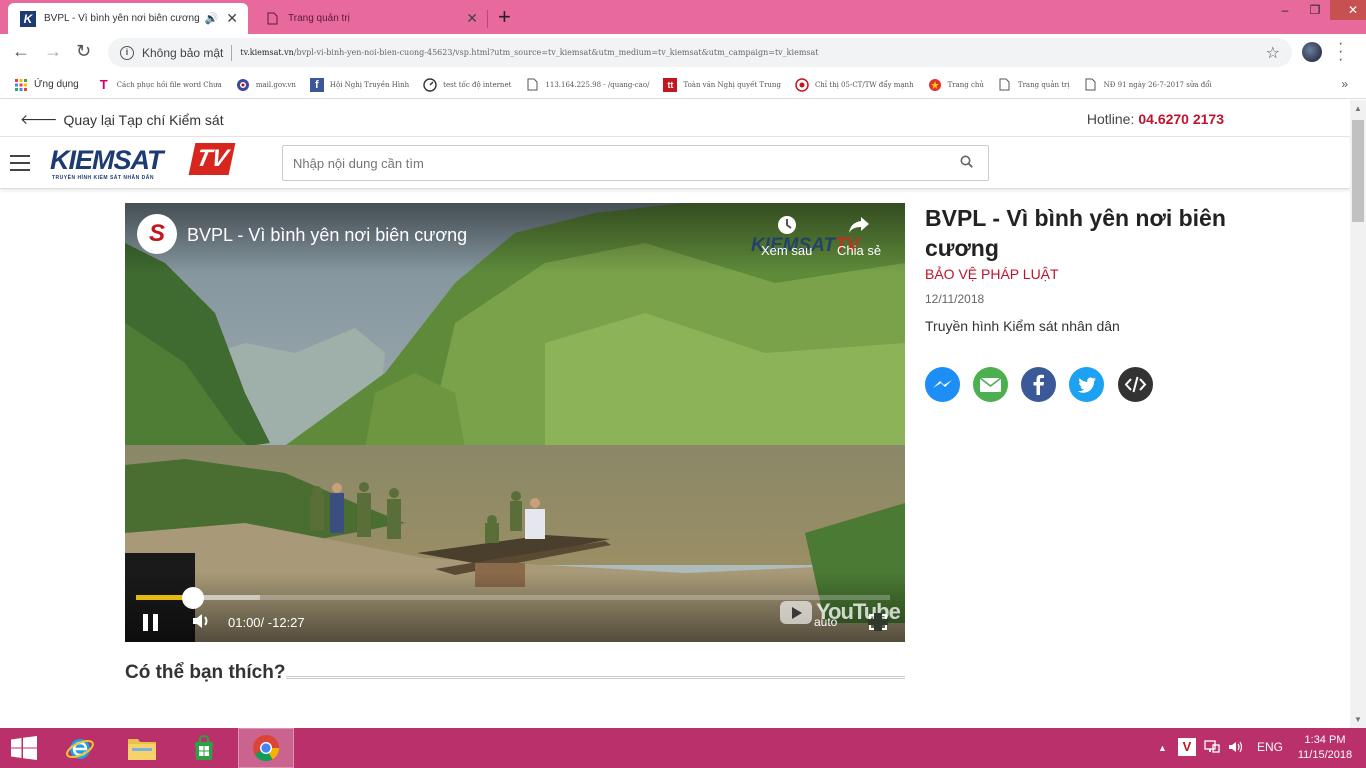 The width and height of the screenshot is (1366, 768). Describe the element at coordinates (955, 299) in the screenshot. I see `article-date: 12/11/2018` at that location.